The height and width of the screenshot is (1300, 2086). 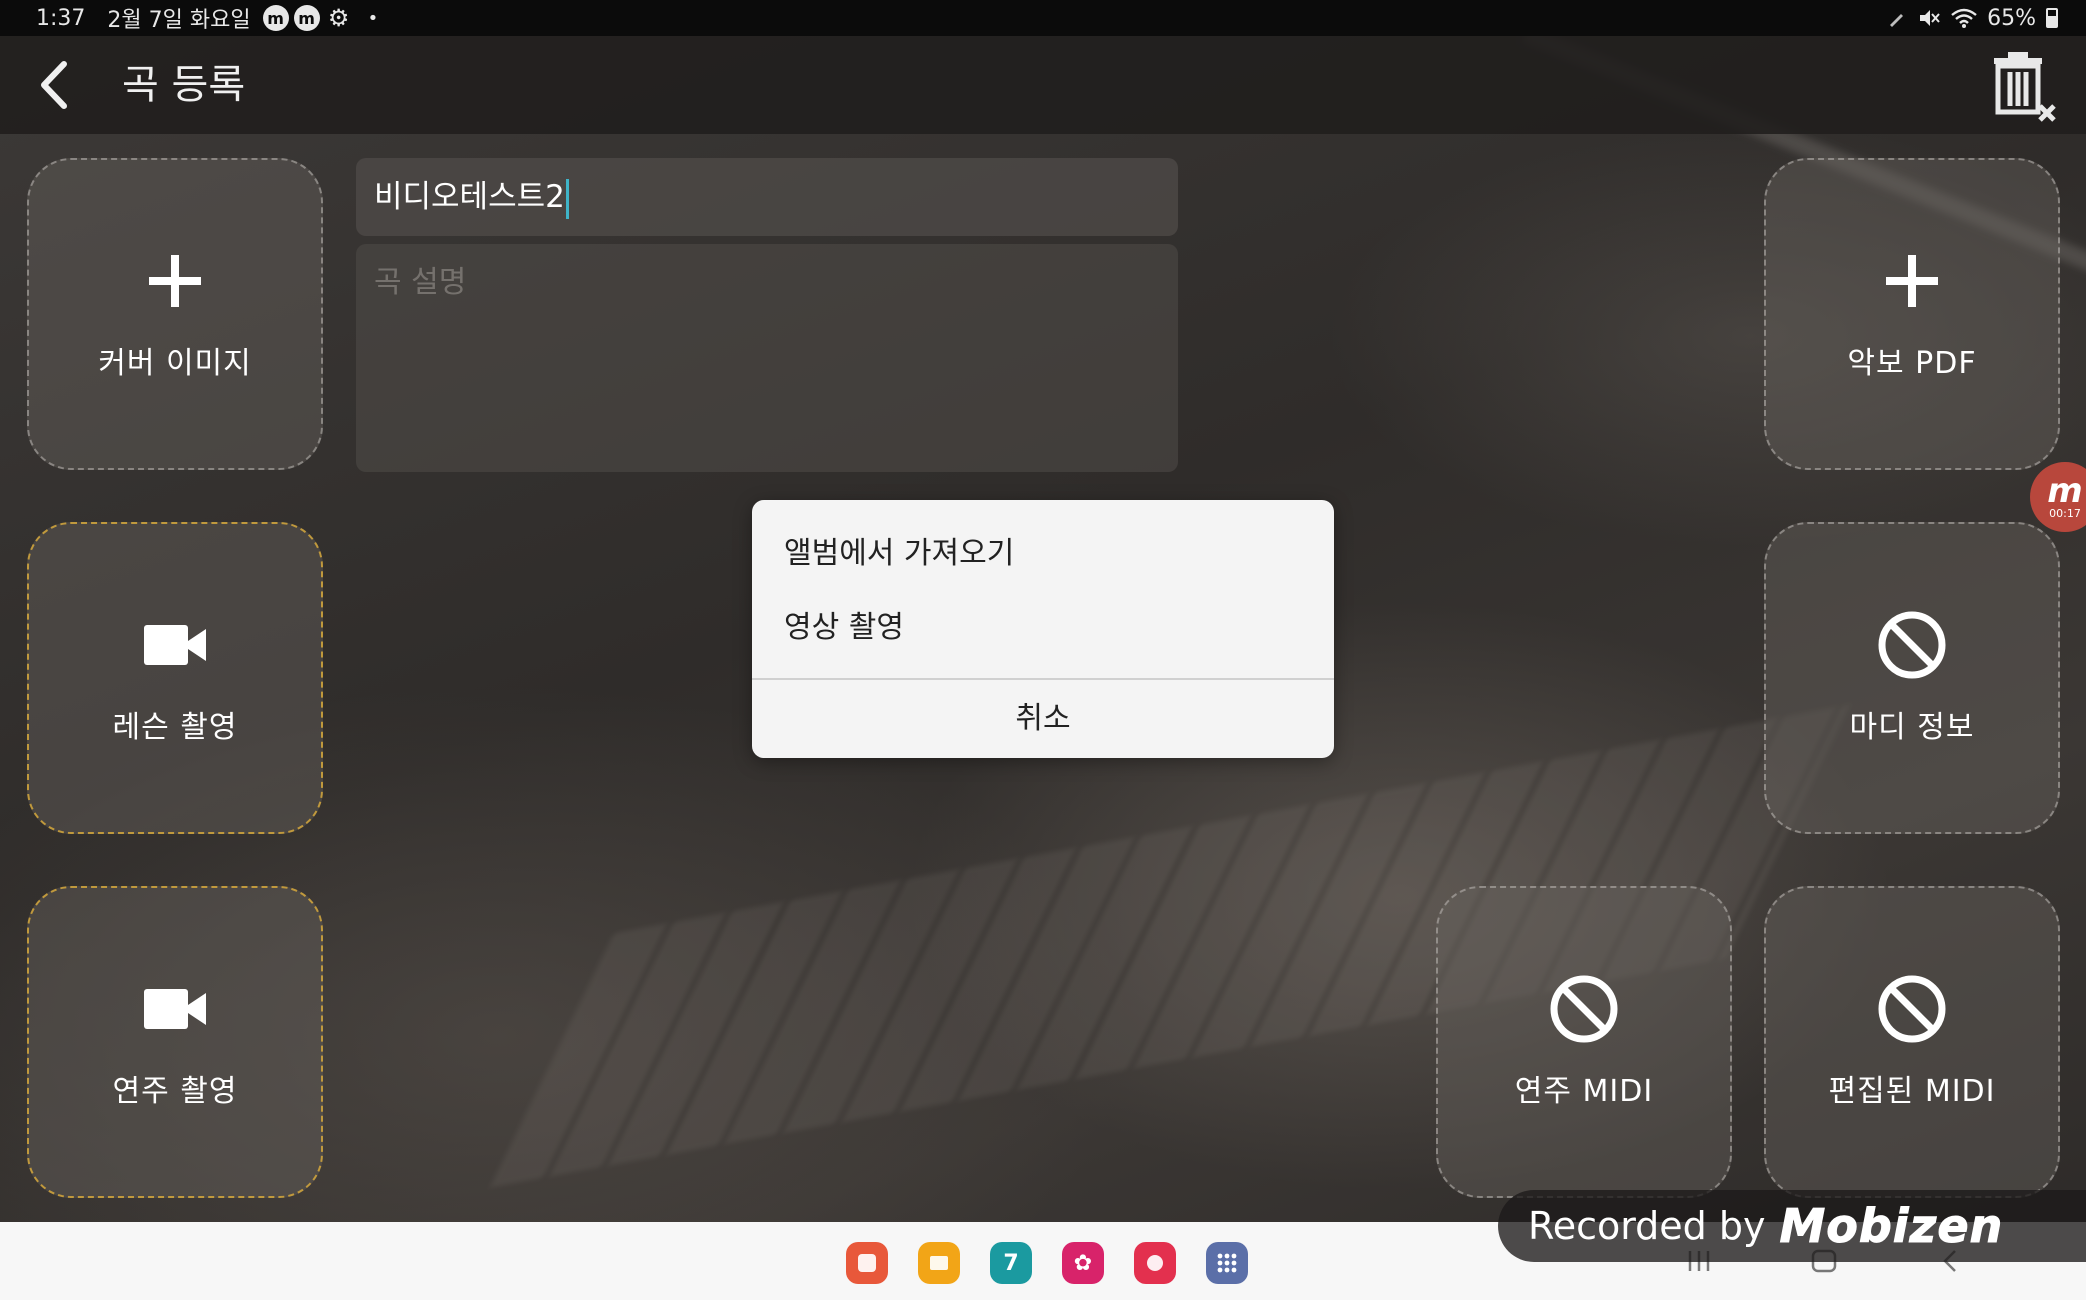 I want to click on grid-glyph, so click(x=1227, y=1263).